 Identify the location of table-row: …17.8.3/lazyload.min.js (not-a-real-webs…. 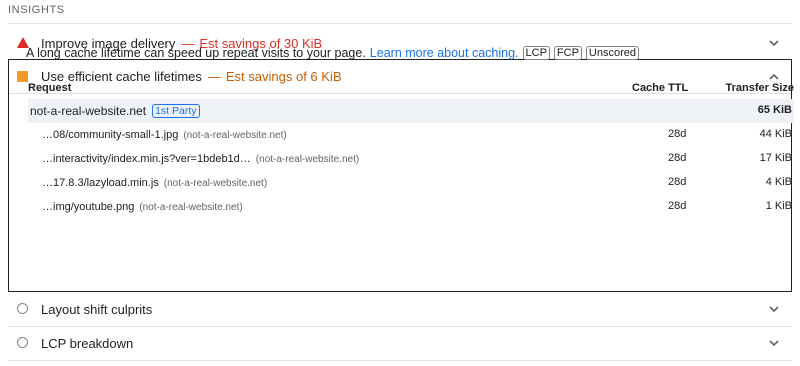
(411, 183).